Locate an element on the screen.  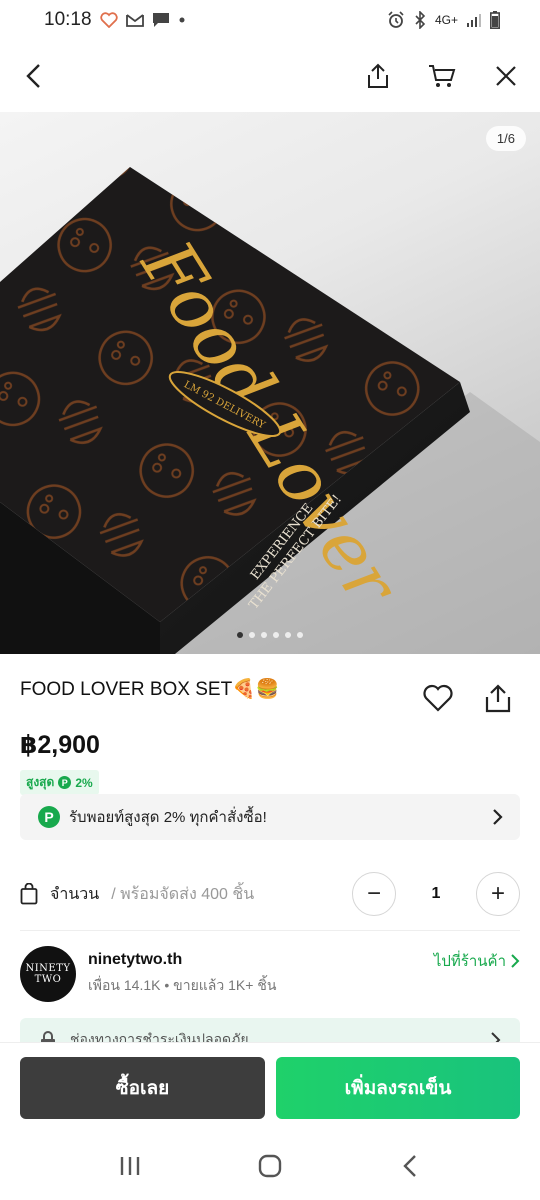
points-tag: สูงสุด P 2% is located at coordinates (59, 782).